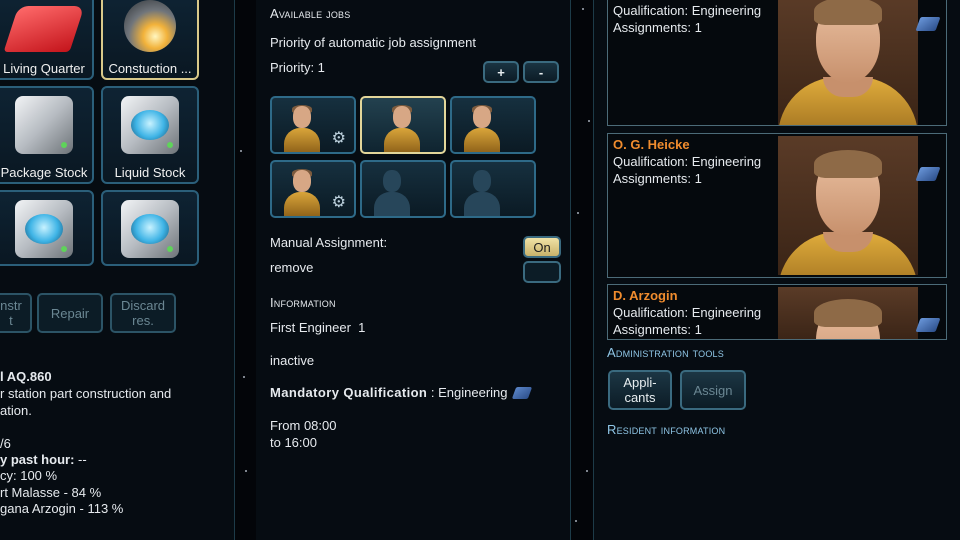 This screenshot has width=960, height=540. I want to click on worker-efficiency-1: rt Malasse - 84 %, so click(51, 492).